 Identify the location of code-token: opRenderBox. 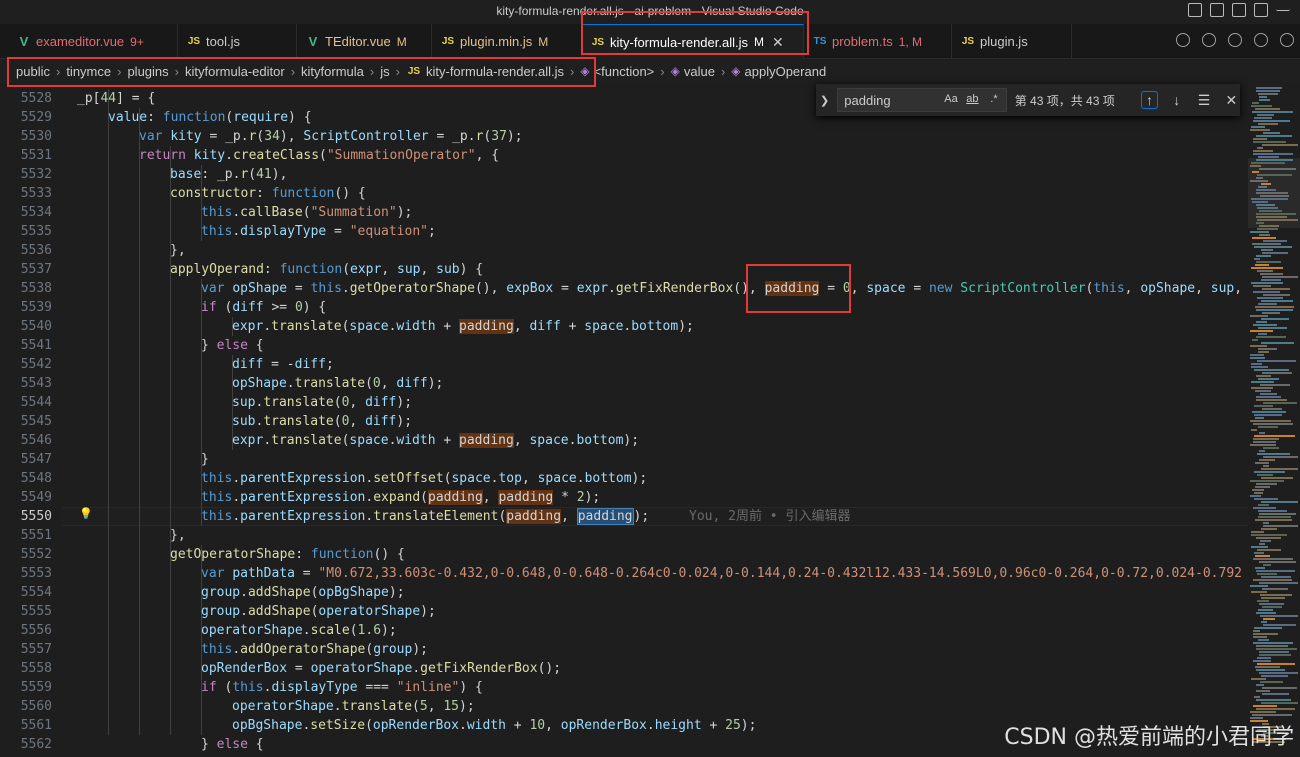
(244, 668).